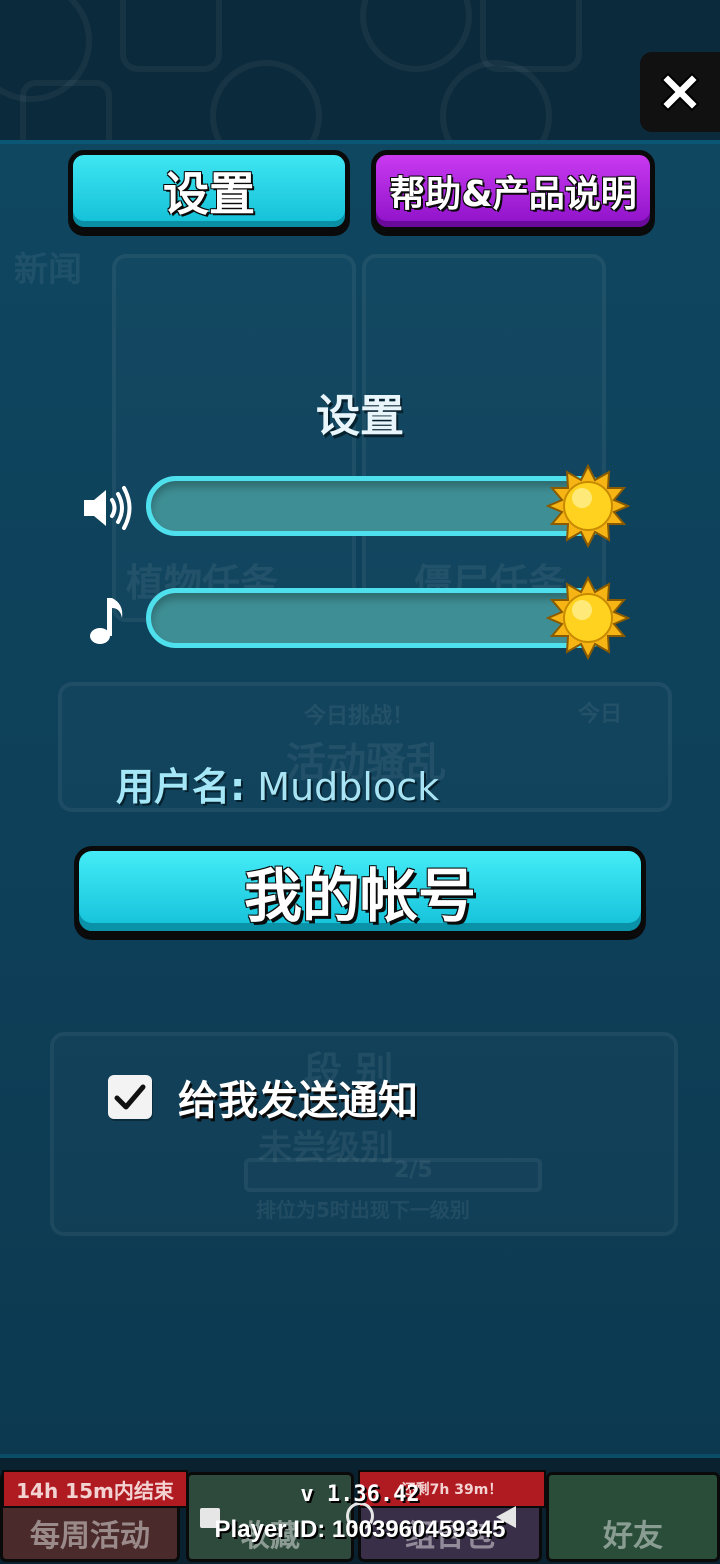 The image size is (720, 1564). I want to click on close-icon, so click(680, 92).